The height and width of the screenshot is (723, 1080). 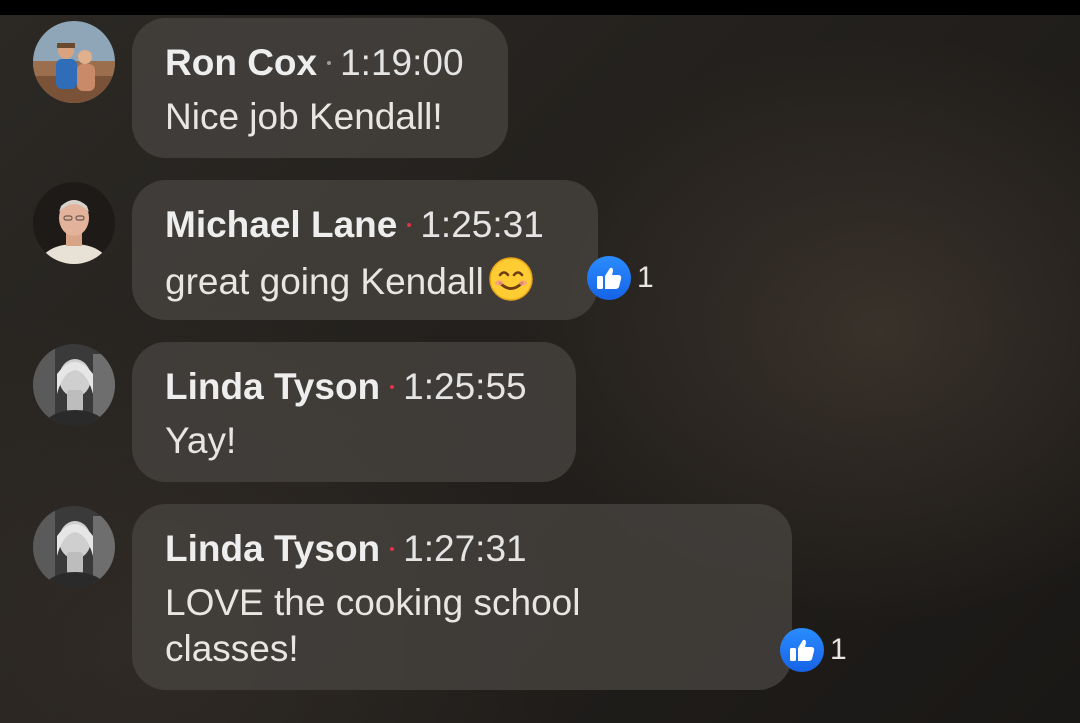 What do you see at coordinates (511, 279) in the screenshot?
I see `smiling-face-emoji-icon` at bounding box center [511, 279].